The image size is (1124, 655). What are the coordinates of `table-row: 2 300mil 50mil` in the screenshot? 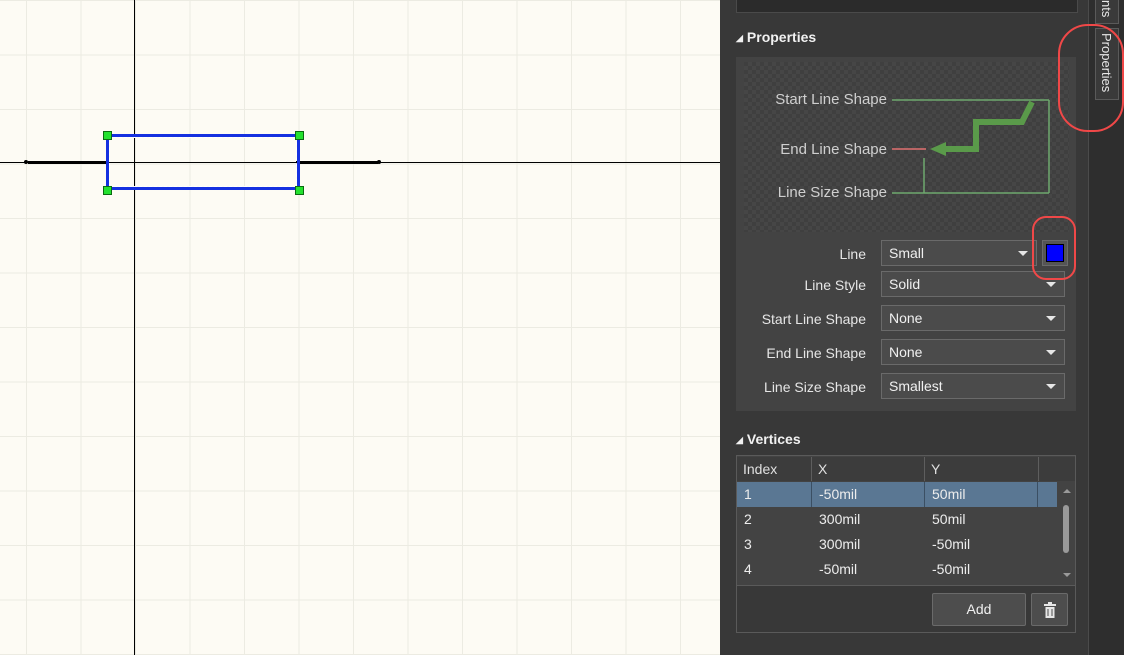 It's located at (897, 519).